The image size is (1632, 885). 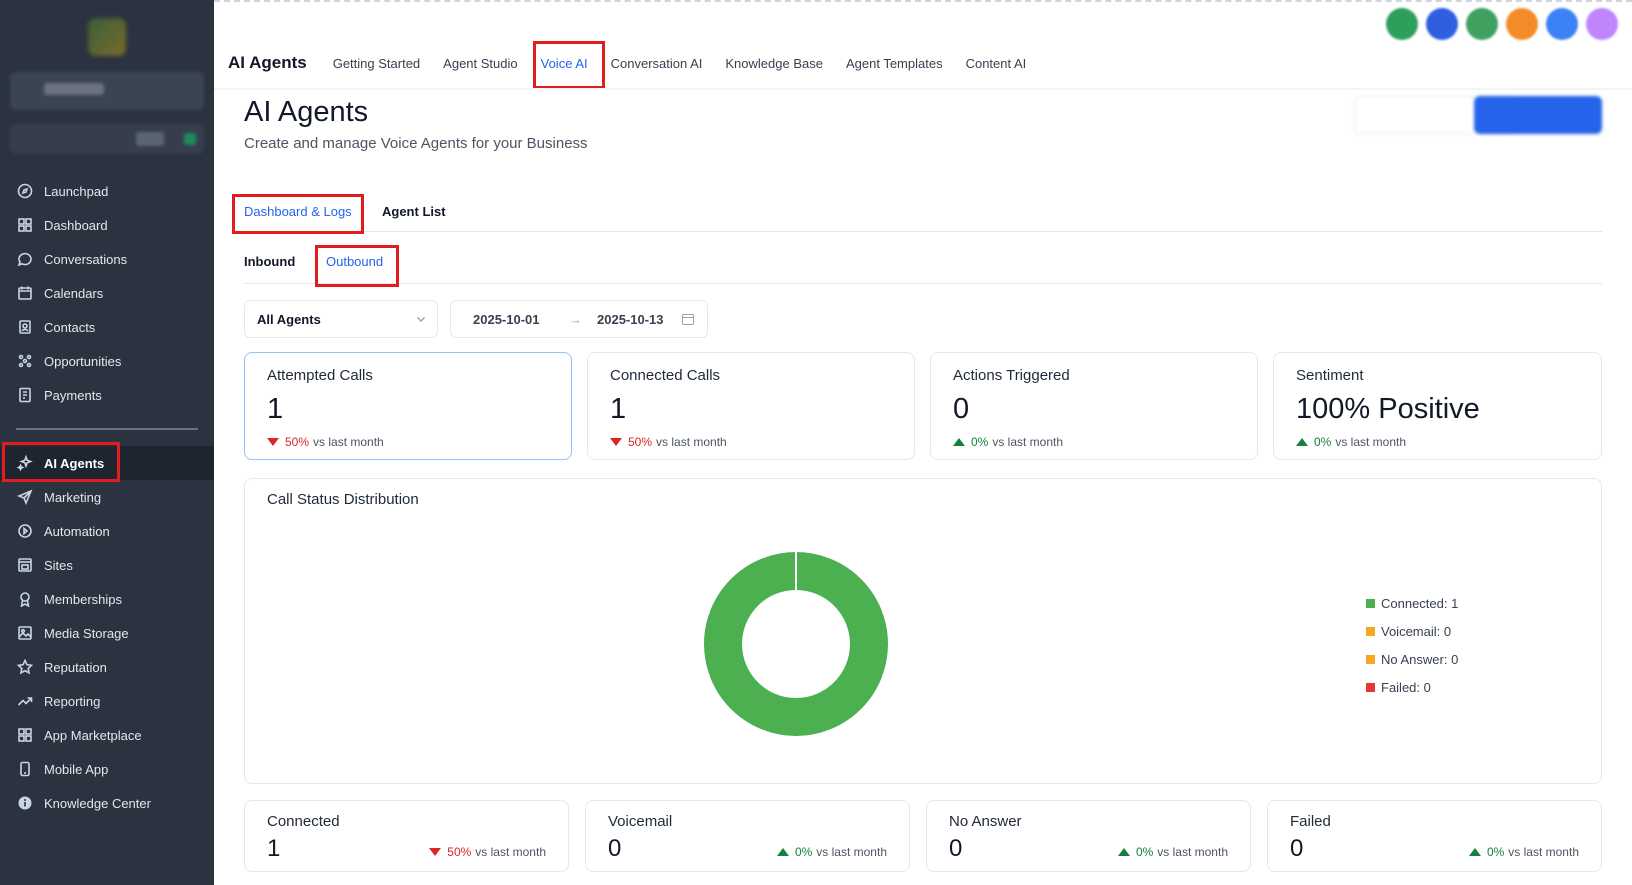 What do you see at coordinates (1330, 375) in the screenshot?
I see `card-label: Sentiment` at bounding box center [1330, 375].